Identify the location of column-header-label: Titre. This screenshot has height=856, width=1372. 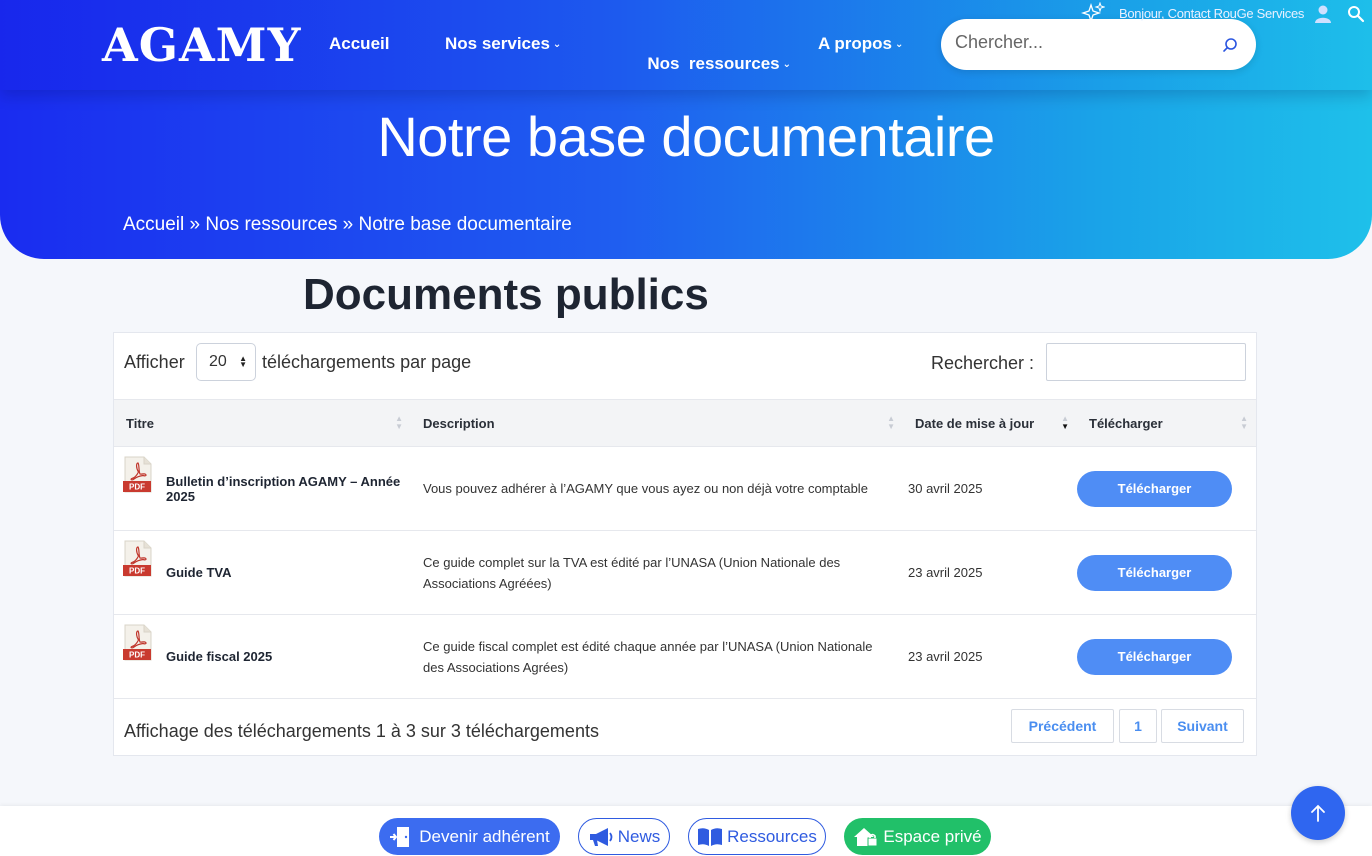
(140, 423).